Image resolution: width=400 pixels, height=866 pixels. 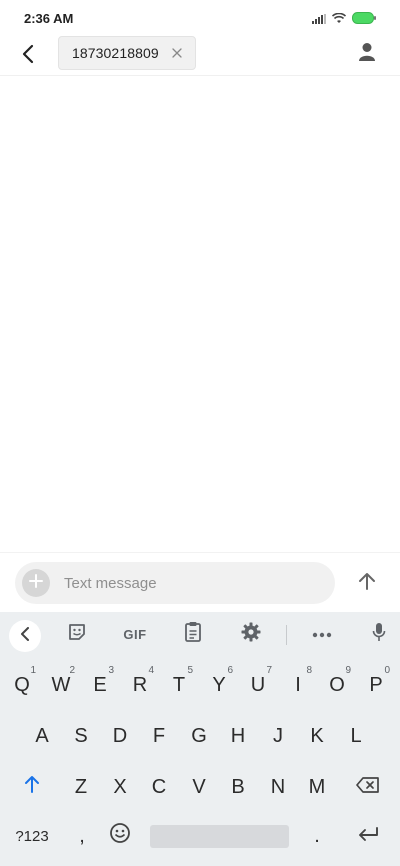 I want to click on attach-button, so click(x=36, y=583).